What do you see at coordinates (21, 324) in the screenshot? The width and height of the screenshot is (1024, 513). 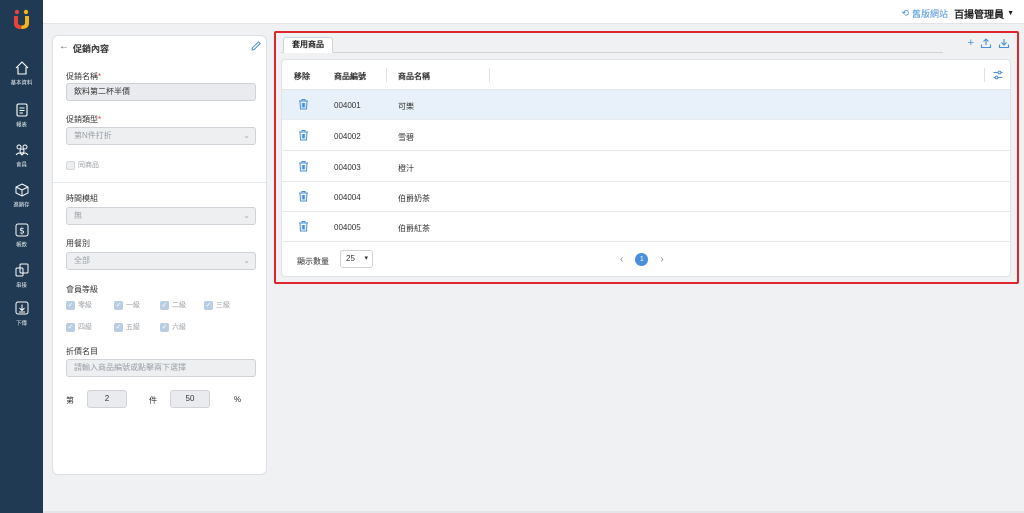 I see `nav-label: 下傳` at bounding box center [21, 324].